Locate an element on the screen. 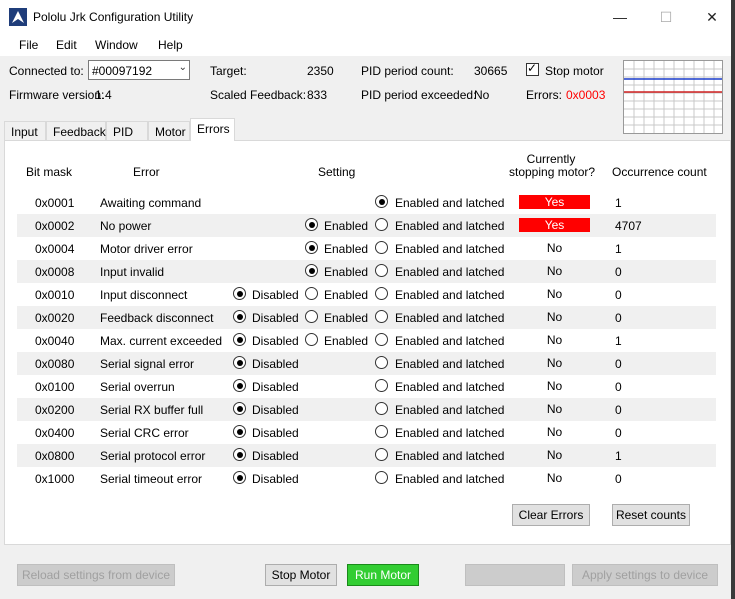 This screenshot has width=735, height=599. menu-edit: Edit is located at coordinates (66, 45).